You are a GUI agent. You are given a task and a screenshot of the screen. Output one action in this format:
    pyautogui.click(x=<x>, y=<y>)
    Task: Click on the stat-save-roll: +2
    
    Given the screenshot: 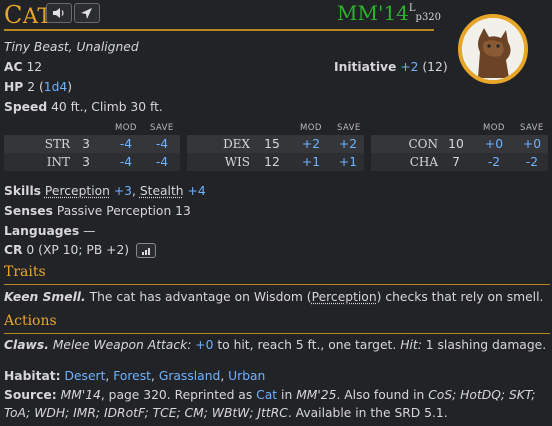 What is the action you would take?
    pyautogui.click(x=348, y=144)
    